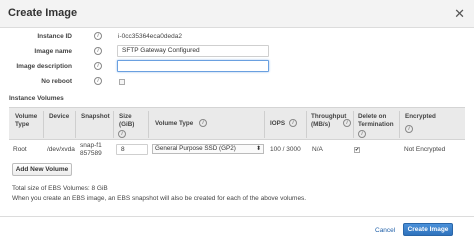  Describe the element at coordinates (91, 149) in the screenshot. I see `row-snapshot: snap-f1857589` at that location.